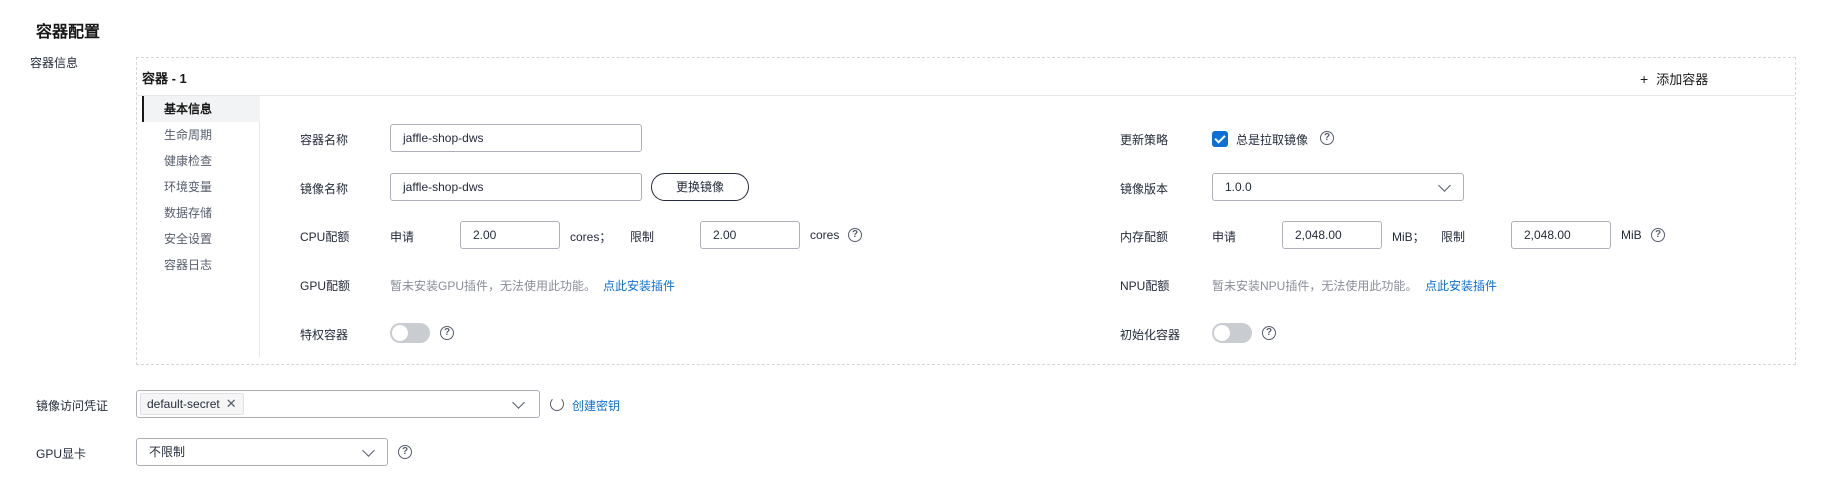 This screenshot has height=482, width=1830. What do you see at coordinates (324, 335) in the screenshot?
I see `privileged-container-label: 特权容器` at bounding box center [324, 335].